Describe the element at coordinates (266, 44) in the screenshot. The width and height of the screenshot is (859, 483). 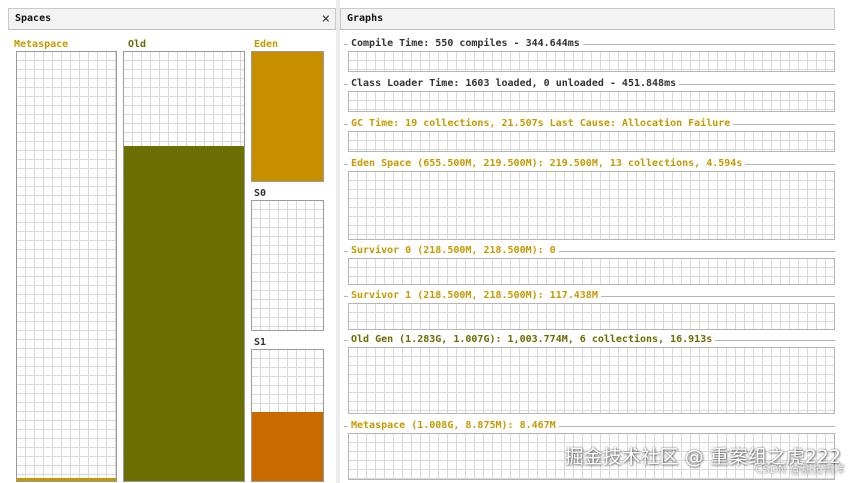
I see `eden-label: Eden` at that location.